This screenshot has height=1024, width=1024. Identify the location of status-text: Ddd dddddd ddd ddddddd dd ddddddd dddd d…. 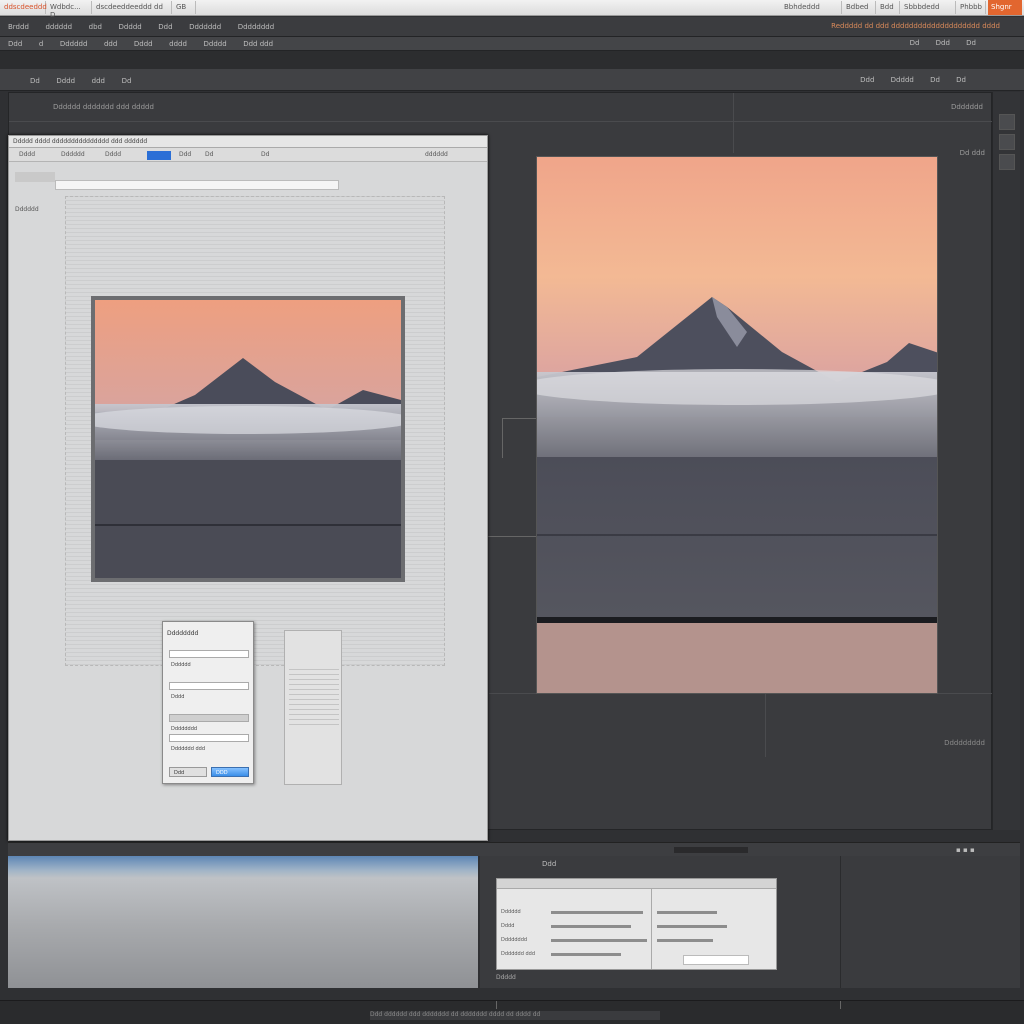
(515, 1015).